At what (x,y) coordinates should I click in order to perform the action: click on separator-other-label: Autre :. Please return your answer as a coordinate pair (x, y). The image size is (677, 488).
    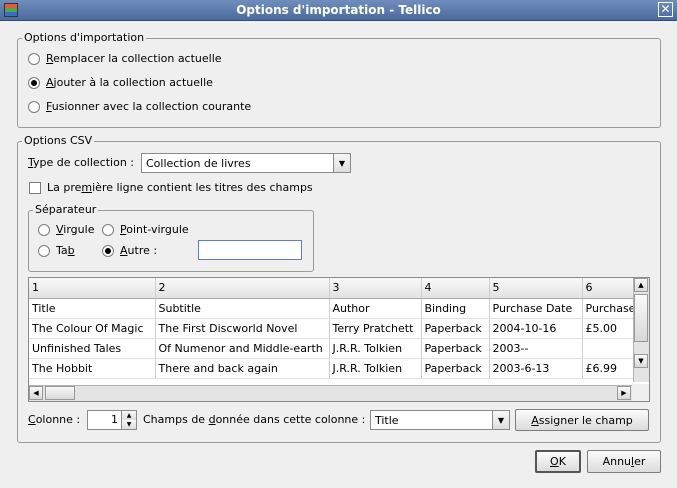
    Looking at the image, I should click on (139, 250).